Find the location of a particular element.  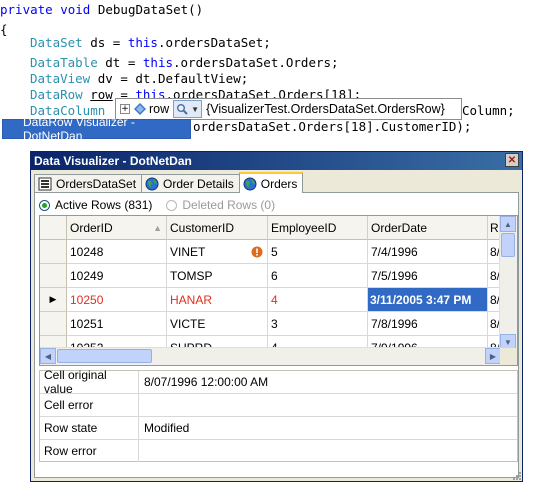

vertical-scroll-thumb is located at coordinates (508, 245).